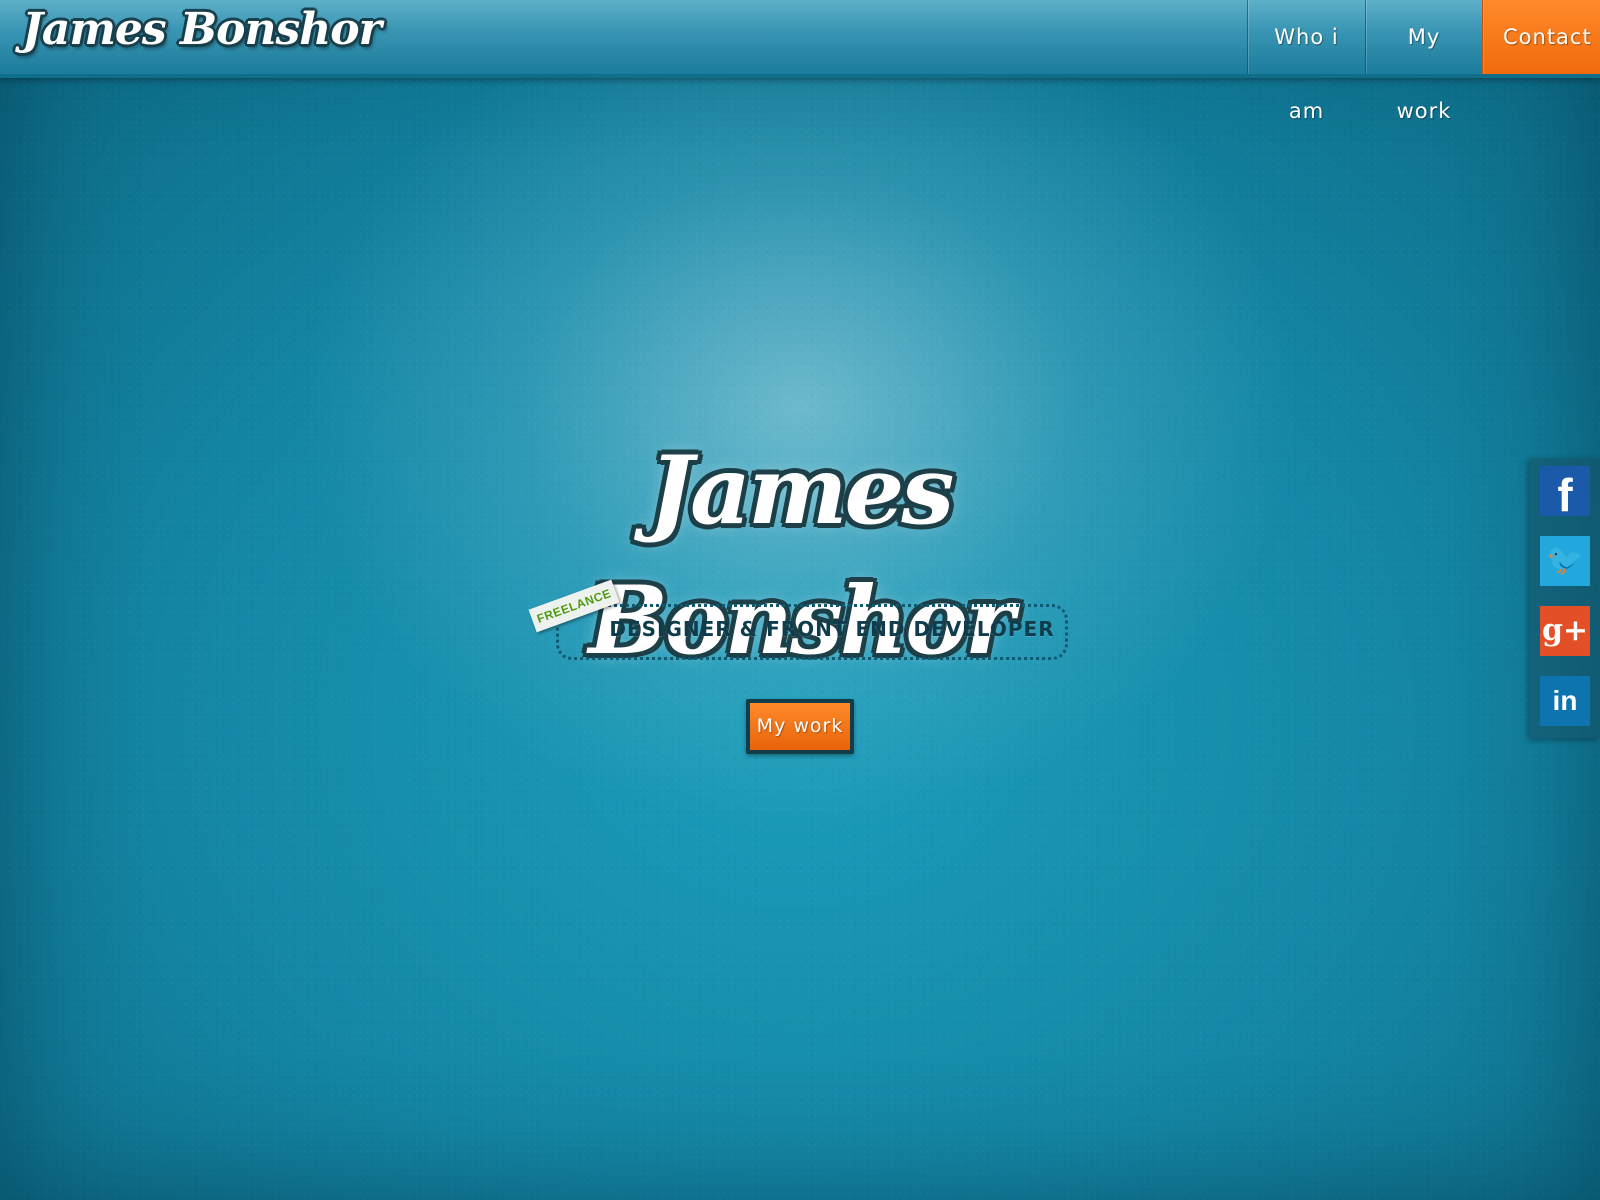 The image size is (1600, 1200). What do you see at coordinates (1541, 37) in the screenshot?
I see `nav-item-contact: Contact` at bounding box center [1541, 37].